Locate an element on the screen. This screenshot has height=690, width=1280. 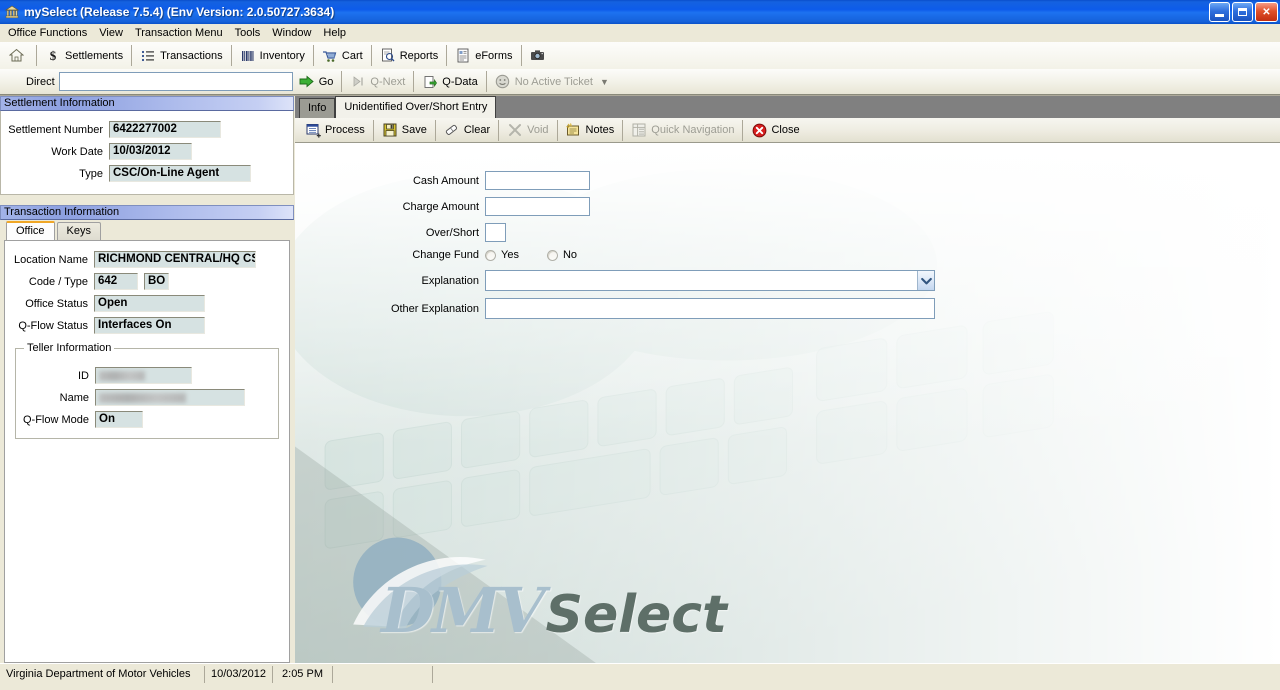
tab-info: Info is located at coordinates (317, 108).